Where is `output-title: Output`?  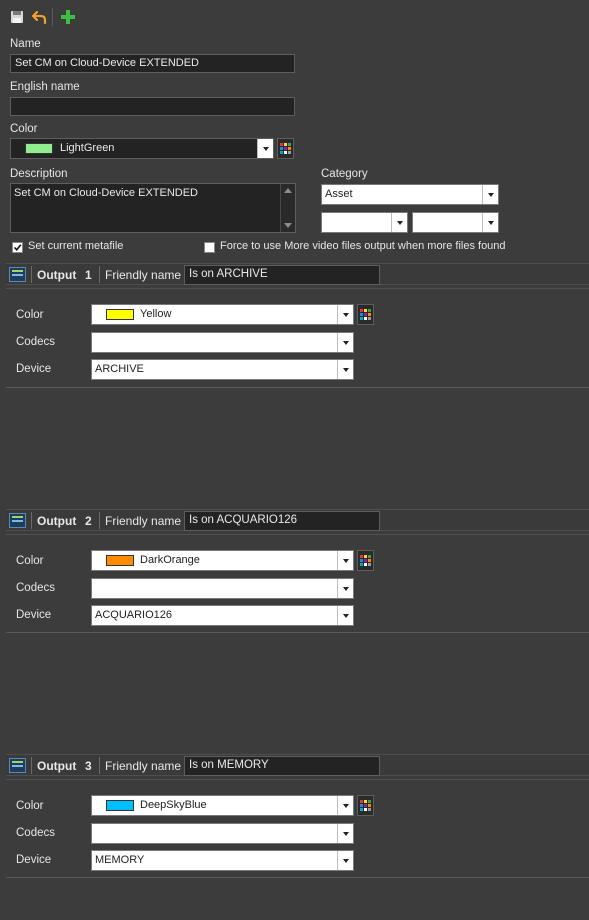
output-title: Output is located at coordinates (57, 521).